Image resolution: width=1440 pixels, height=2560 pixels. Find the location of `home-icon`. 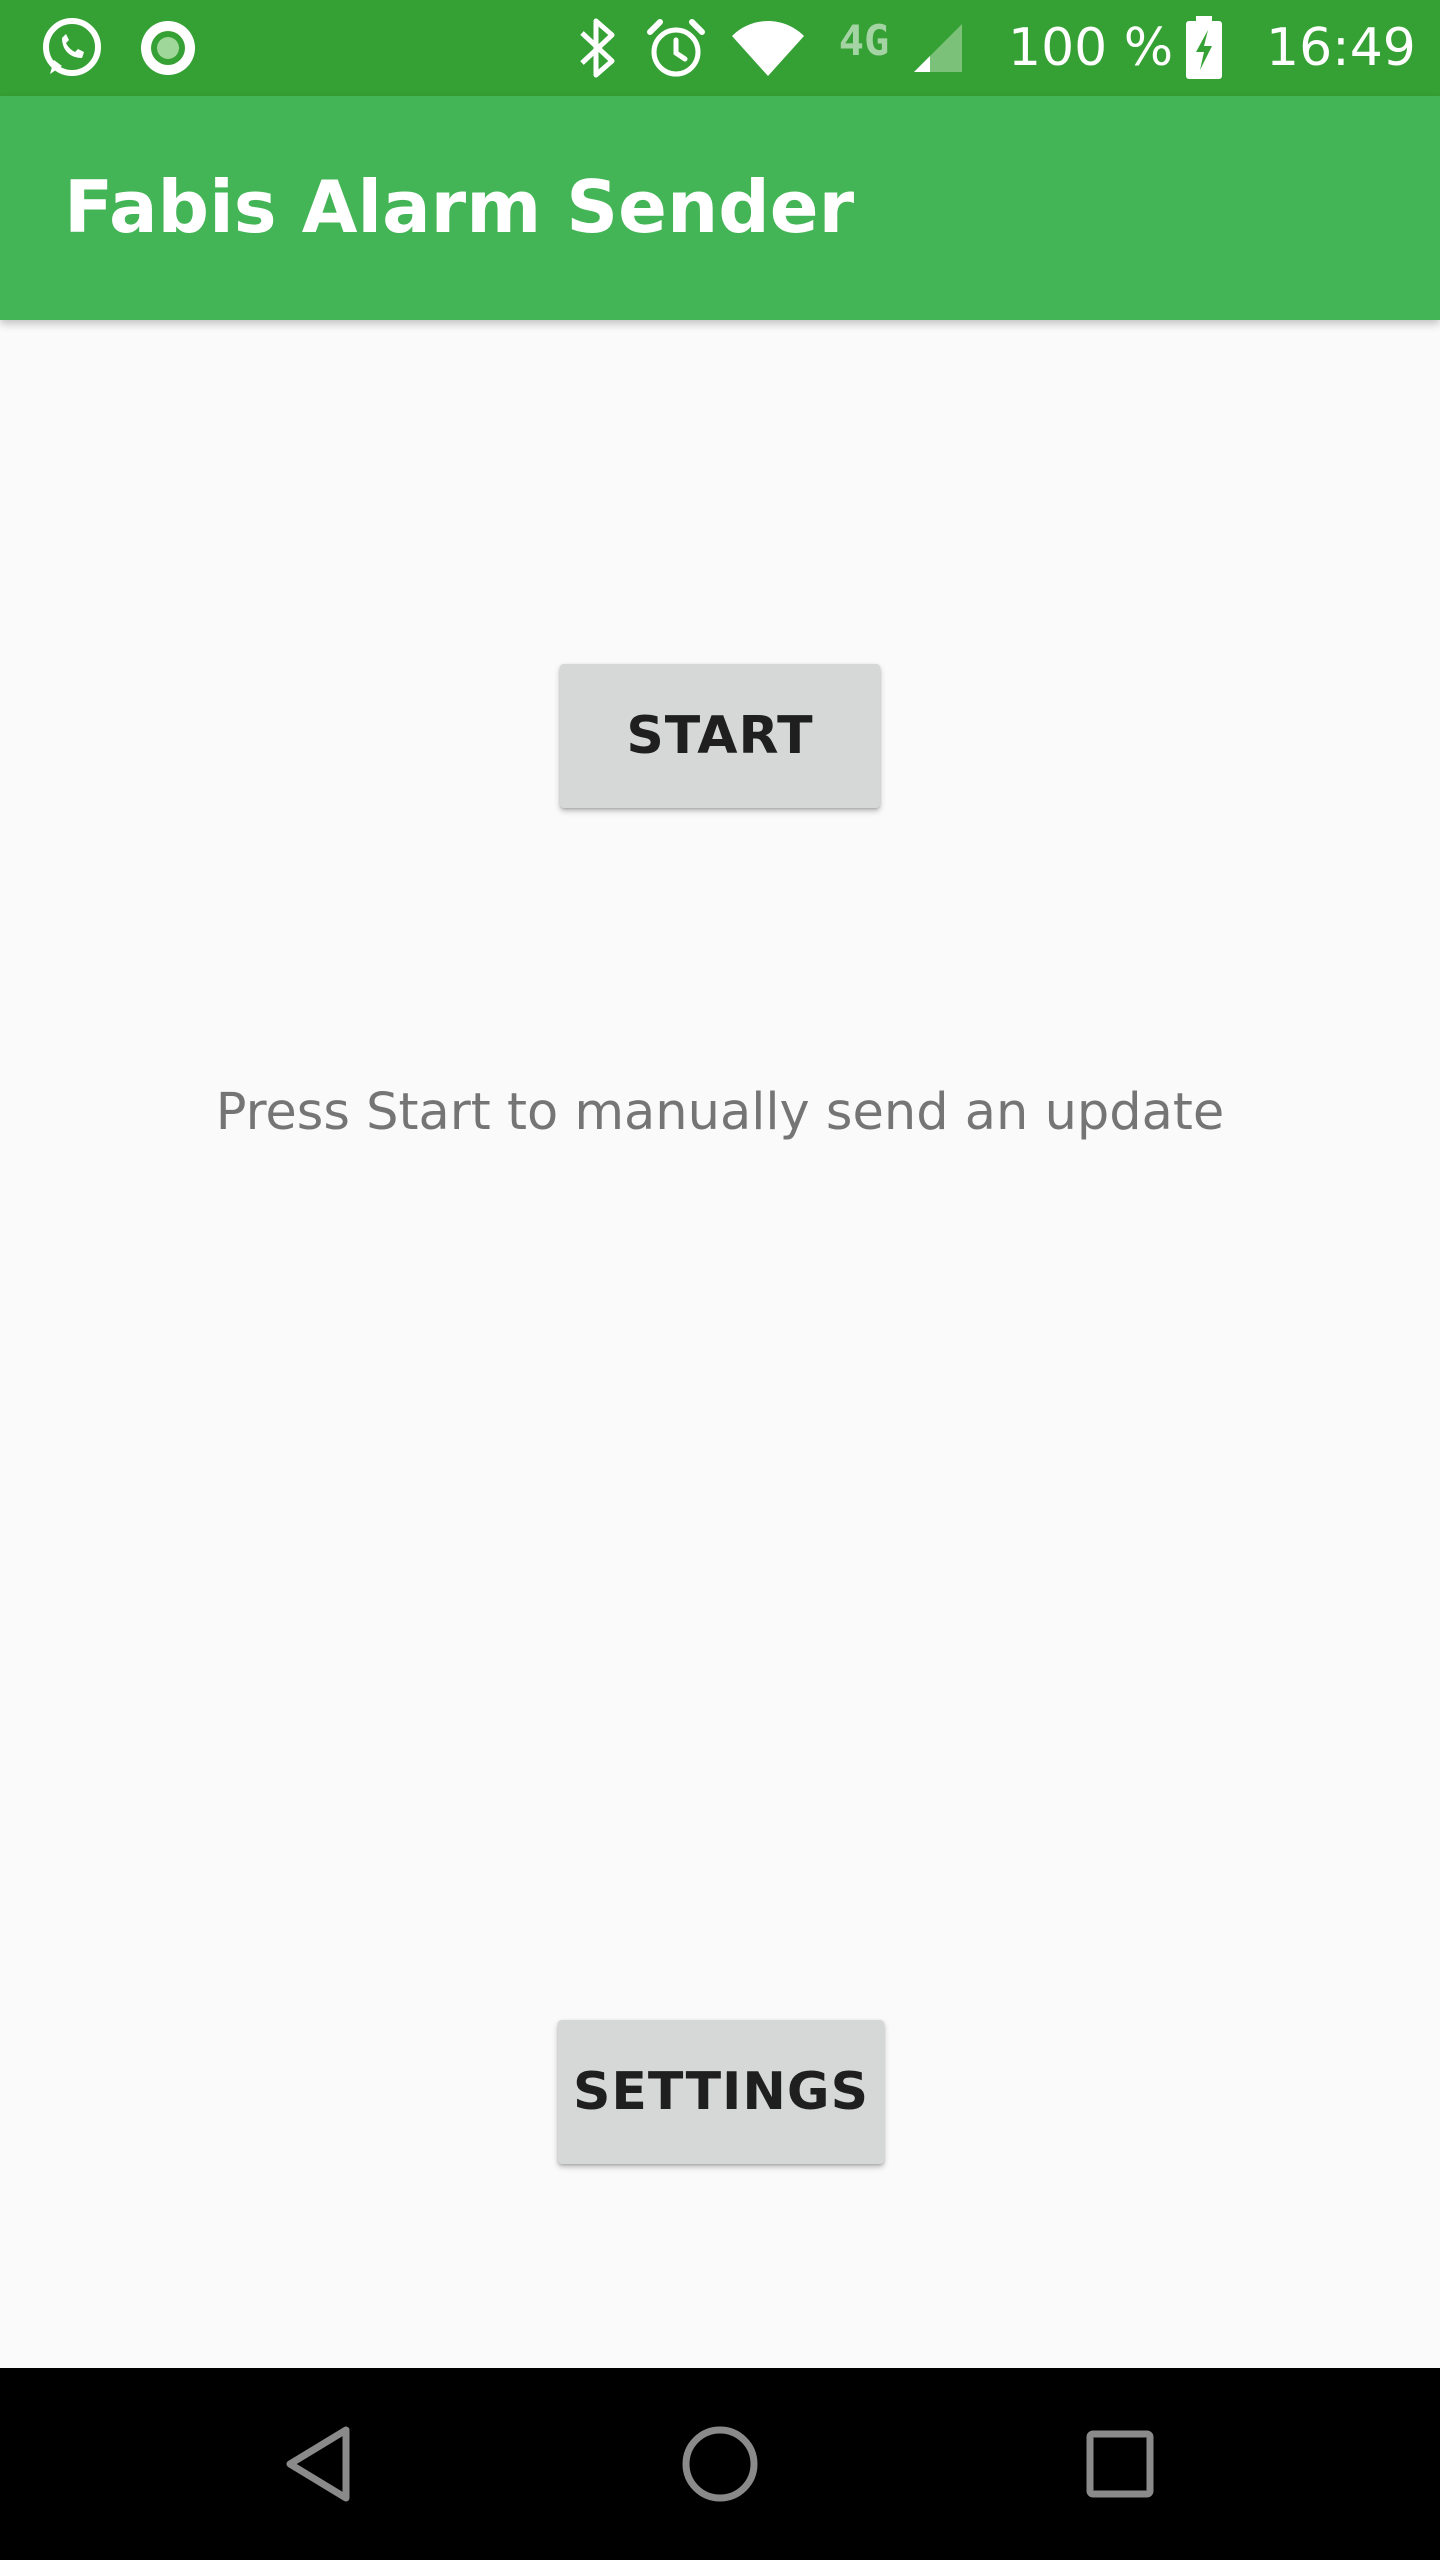

home-icon is located at coordinates (720, 2464).